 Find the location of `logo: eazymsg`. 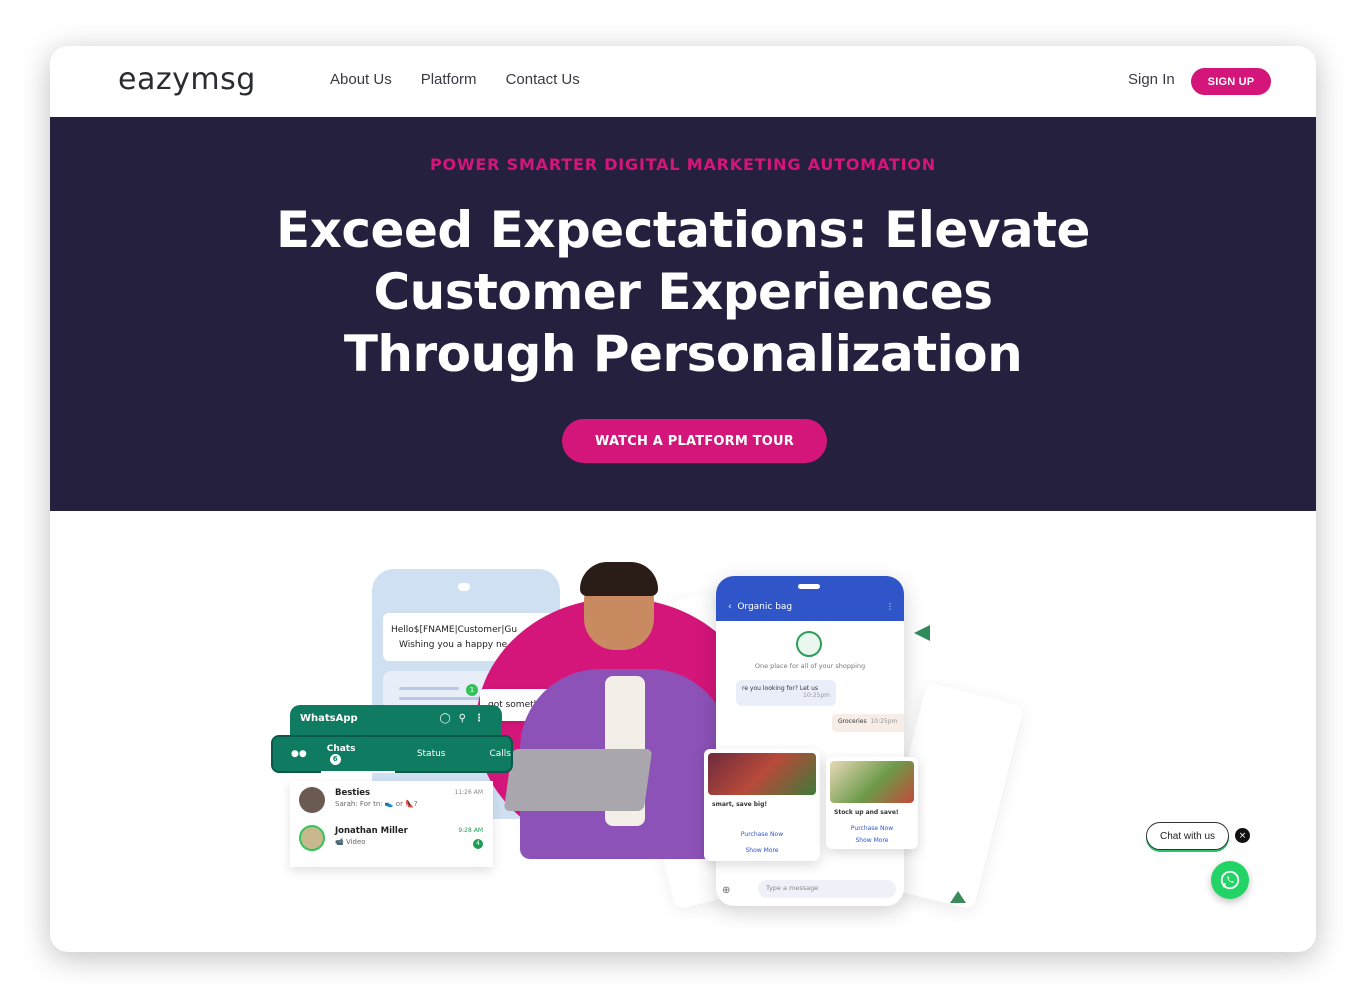

logo: eazymsg is located at coordinates (187, 79).